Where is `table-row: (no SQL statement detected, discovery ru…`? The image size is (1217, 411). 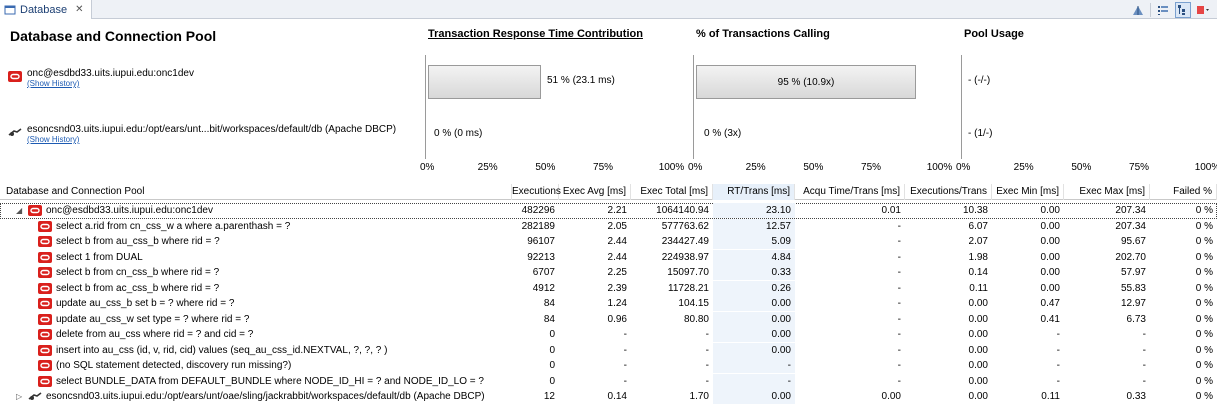 table-row: (no SQL statement detected, discovery ru… is located at coordinates (608, 366).